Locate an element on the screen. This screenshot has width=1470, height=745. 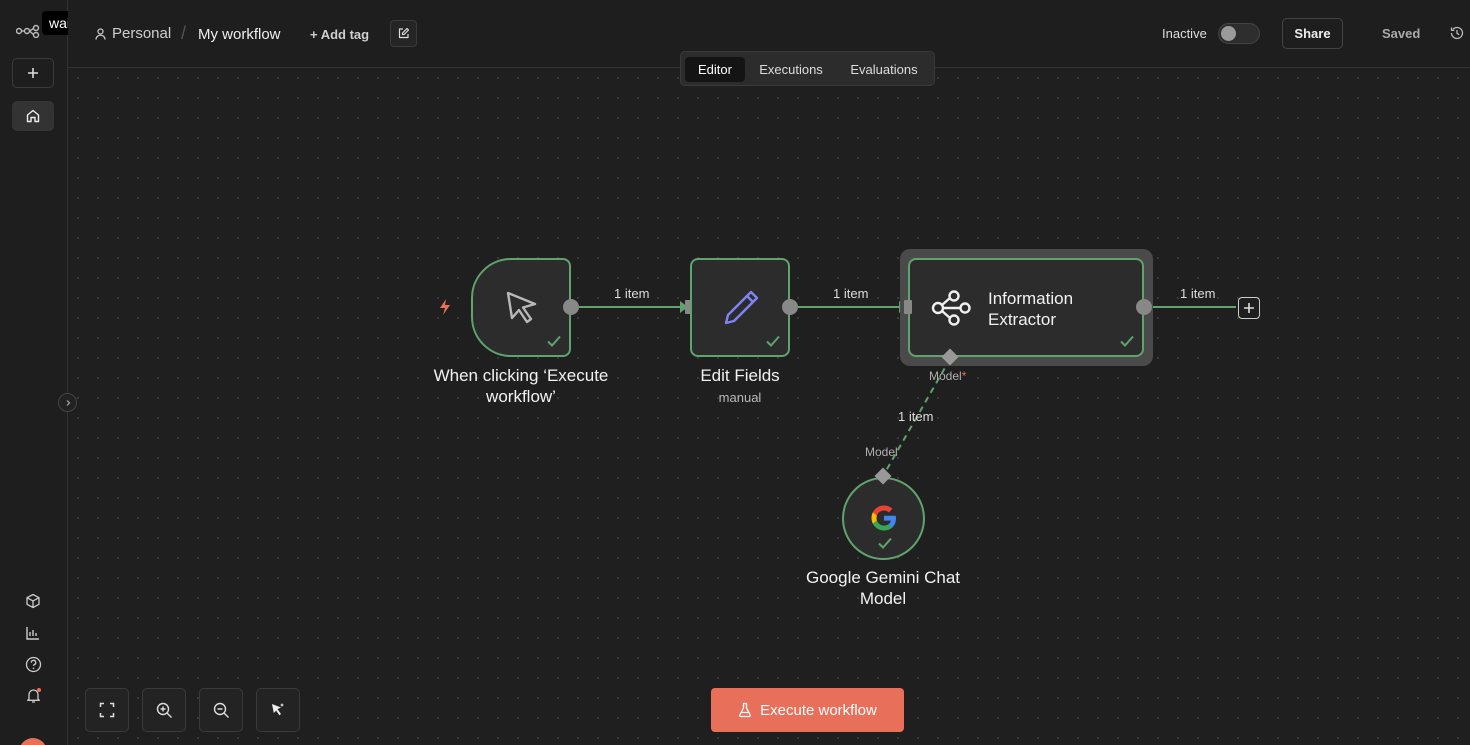
active-toggle is located at coordinates (1239, 33).